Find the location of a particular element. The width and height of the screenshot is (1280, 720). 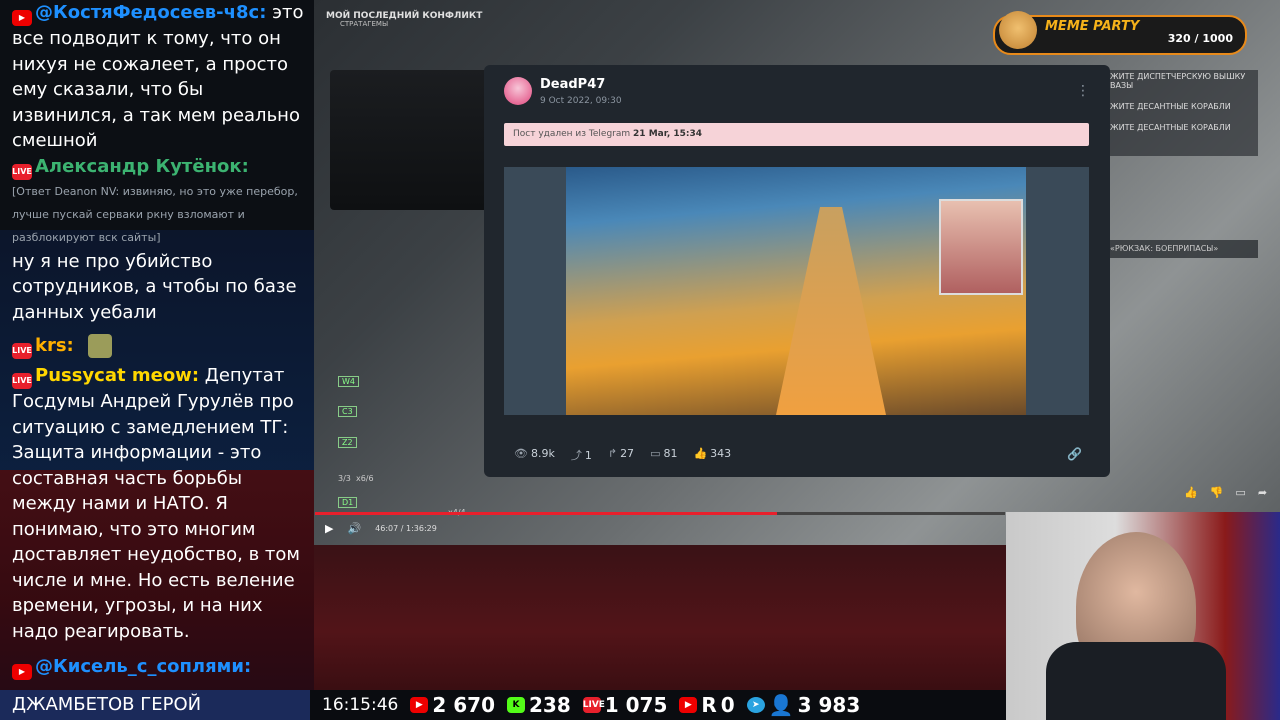

meme-score: 320 / 1000 is located at coordinates (1200, 38).